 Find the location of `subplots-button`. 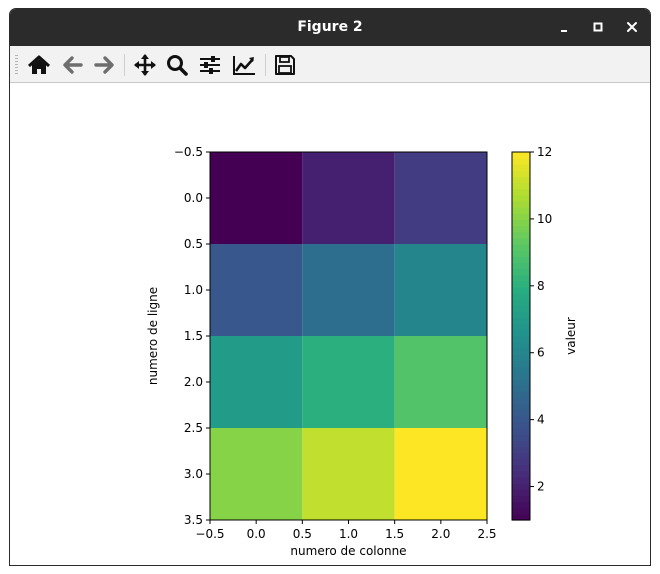

subplots-button is located at coordinates (210, 65).